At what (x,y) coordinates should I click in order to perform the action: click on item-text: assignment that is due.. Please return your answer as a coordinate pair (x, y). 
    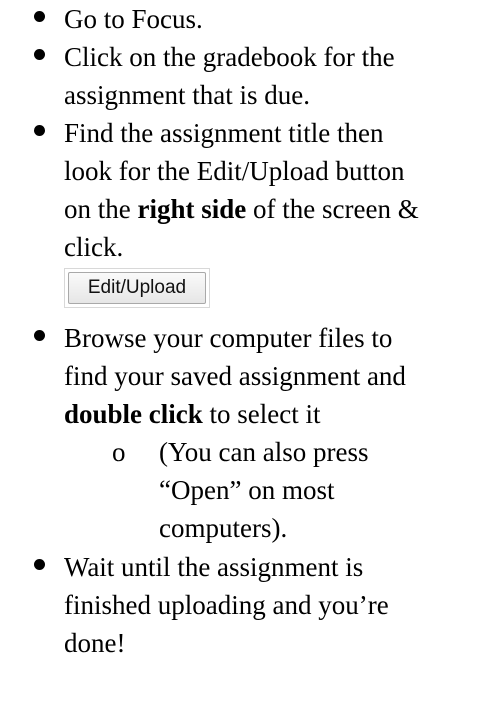
    Looking at the image, I should click on (187, 95).